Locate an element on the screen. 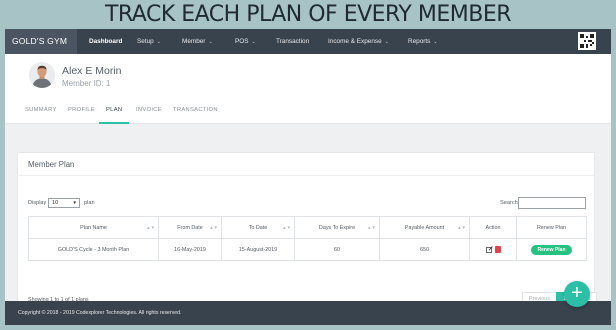  column-header-plan-name: Plan Name ▲▼ is located at coordinates (93, 227).